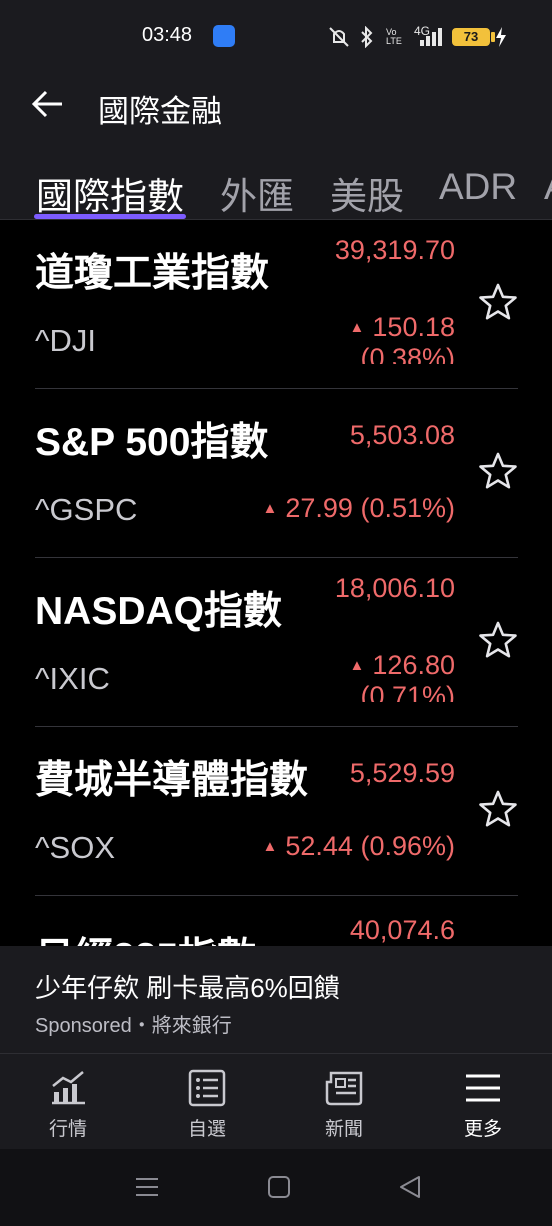  Describe the element at coordinates (276, 36) in the screenshot. I see `status-bar: 03:48 Vo LTE 4G 73` at that location.